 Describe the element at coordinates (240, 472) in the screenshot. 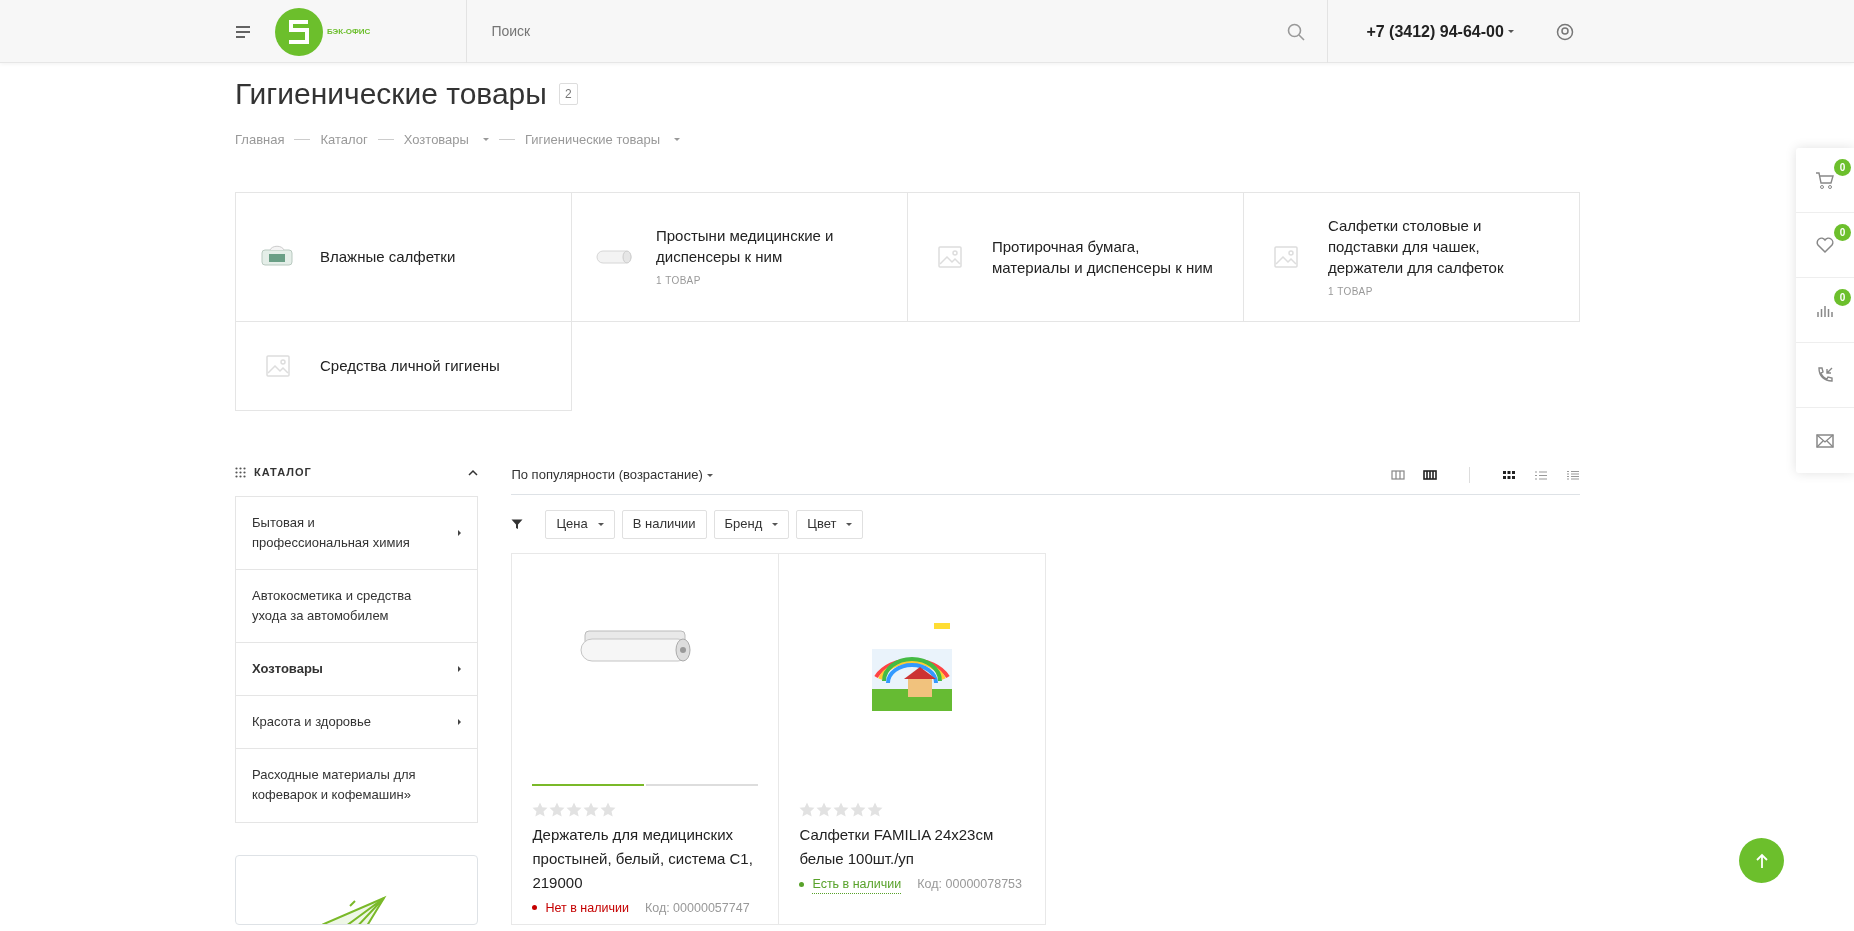

I see `grid-dots-icon` at that location.